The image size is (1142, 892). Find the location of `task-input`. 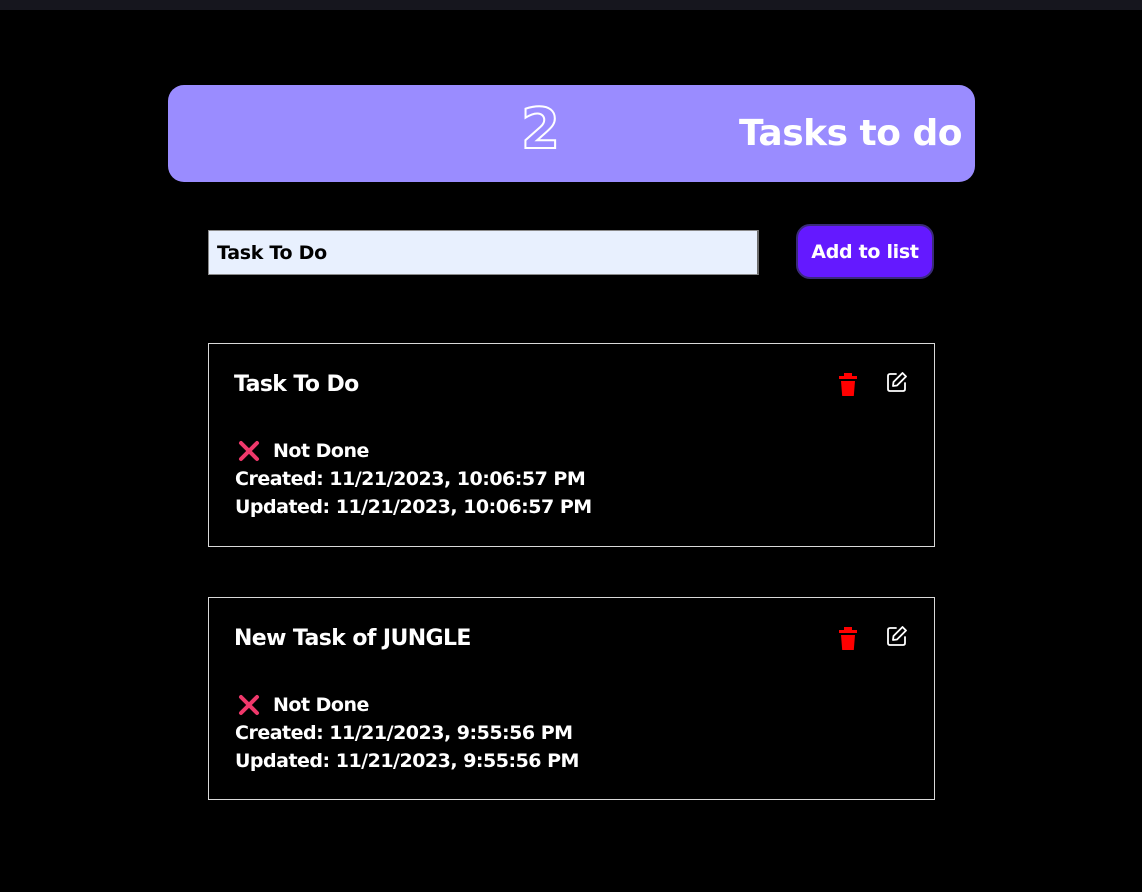

task-input is located at coordinates (483, 252).